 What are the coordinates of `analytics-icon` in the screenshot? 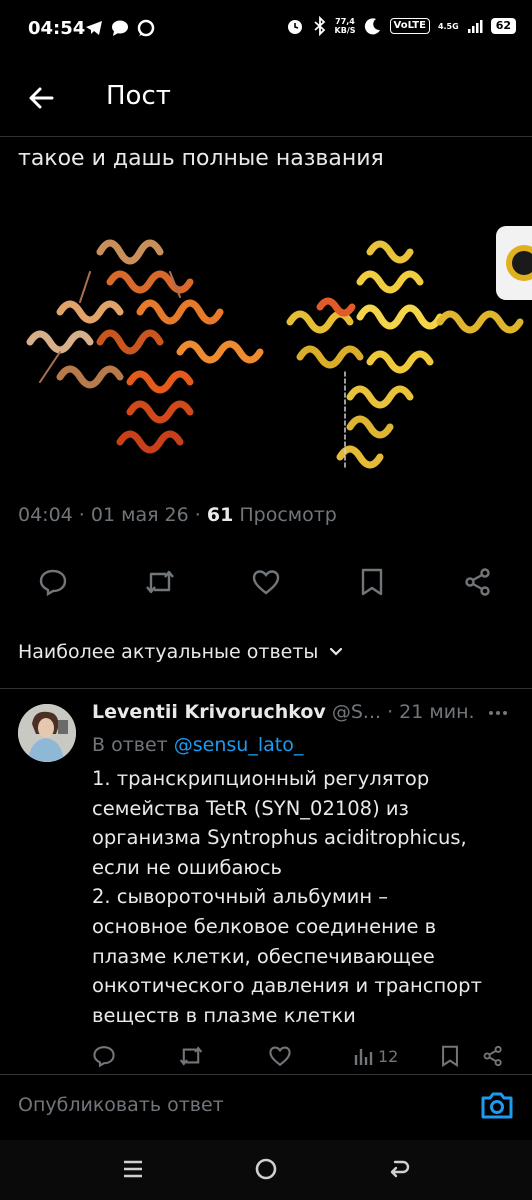 It's located at (363, 1057).